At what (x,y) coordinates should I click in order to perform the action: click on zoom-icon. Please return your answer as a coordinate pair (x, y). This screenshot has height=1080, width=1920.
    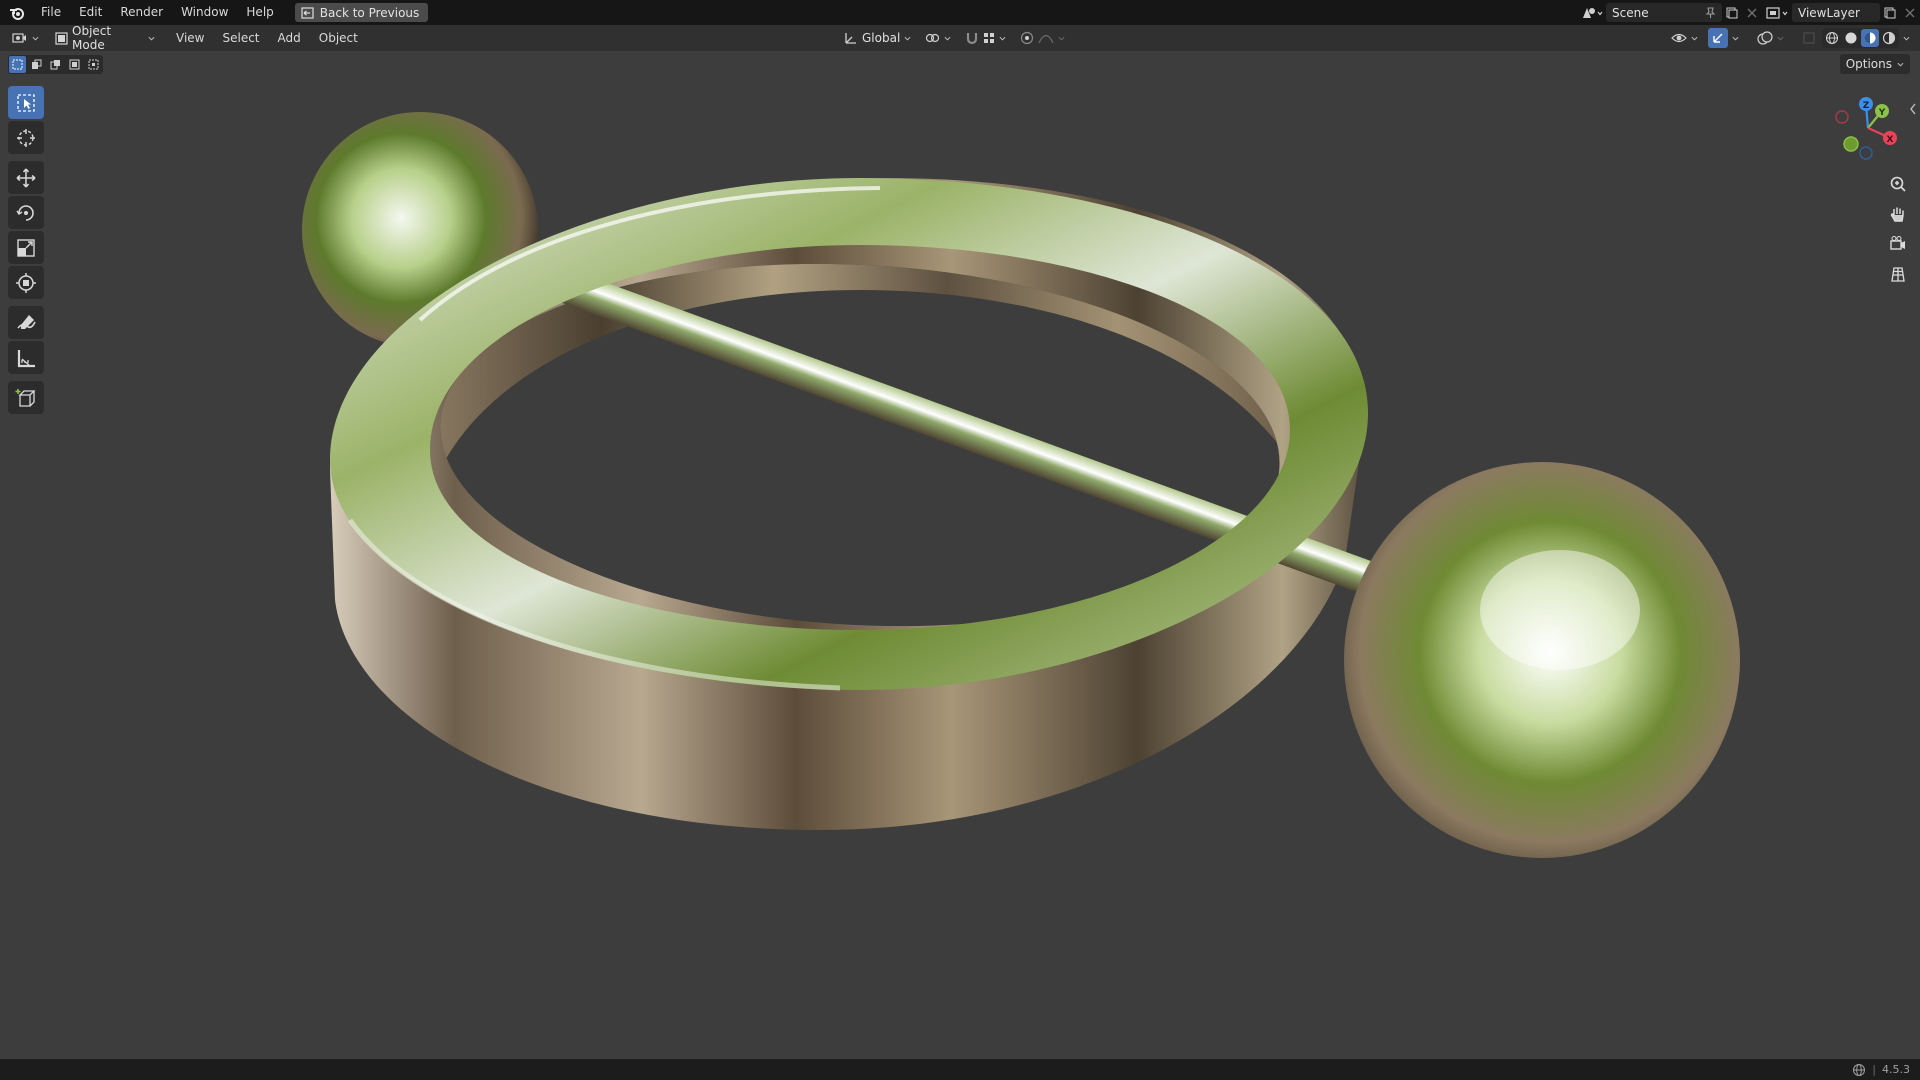
    Looking at the image, I should click on (1898, 184).